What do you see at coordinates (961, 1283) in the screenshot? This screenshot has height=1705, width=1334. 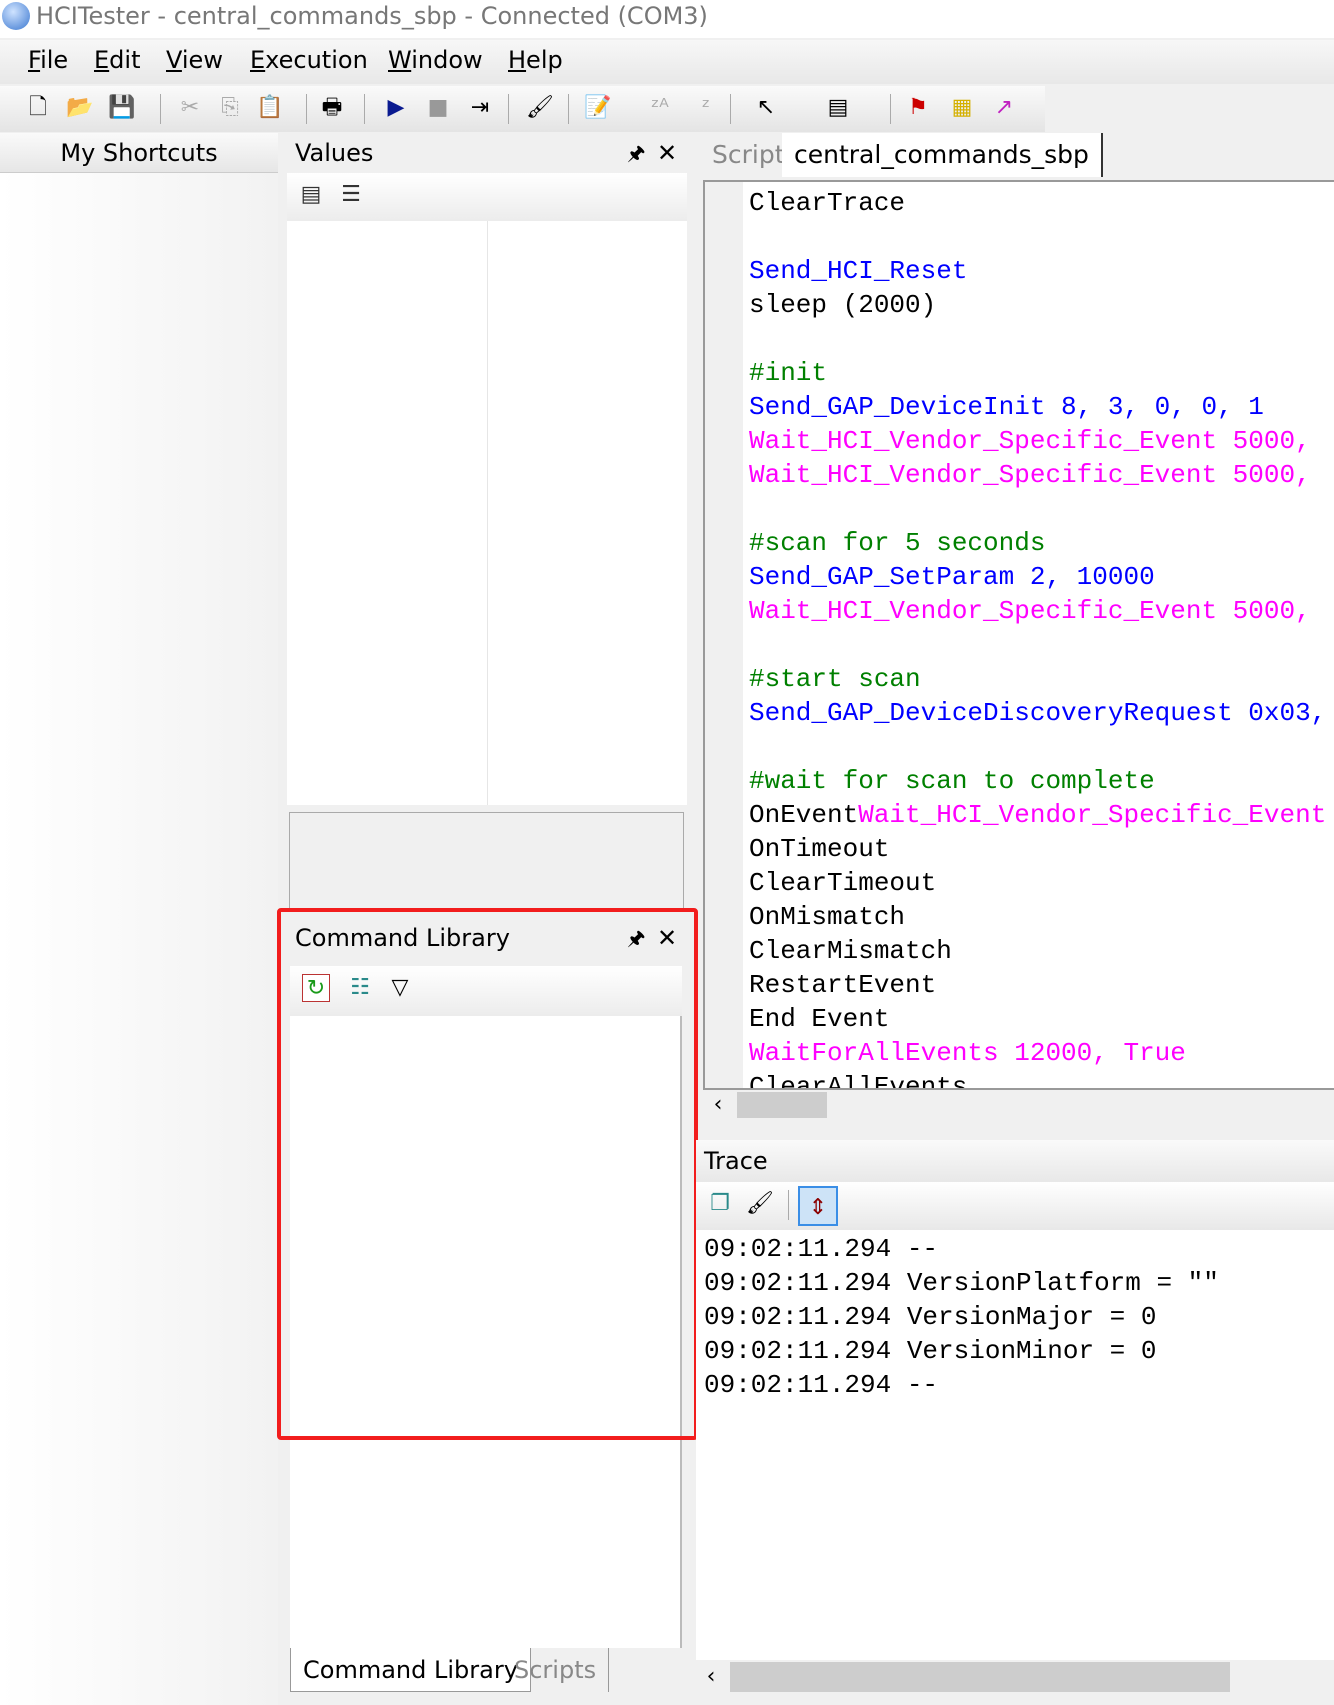 I see `trace-line: 09:02:11.294 VersionPlatform = ""` at bounding box center [961, 1283].